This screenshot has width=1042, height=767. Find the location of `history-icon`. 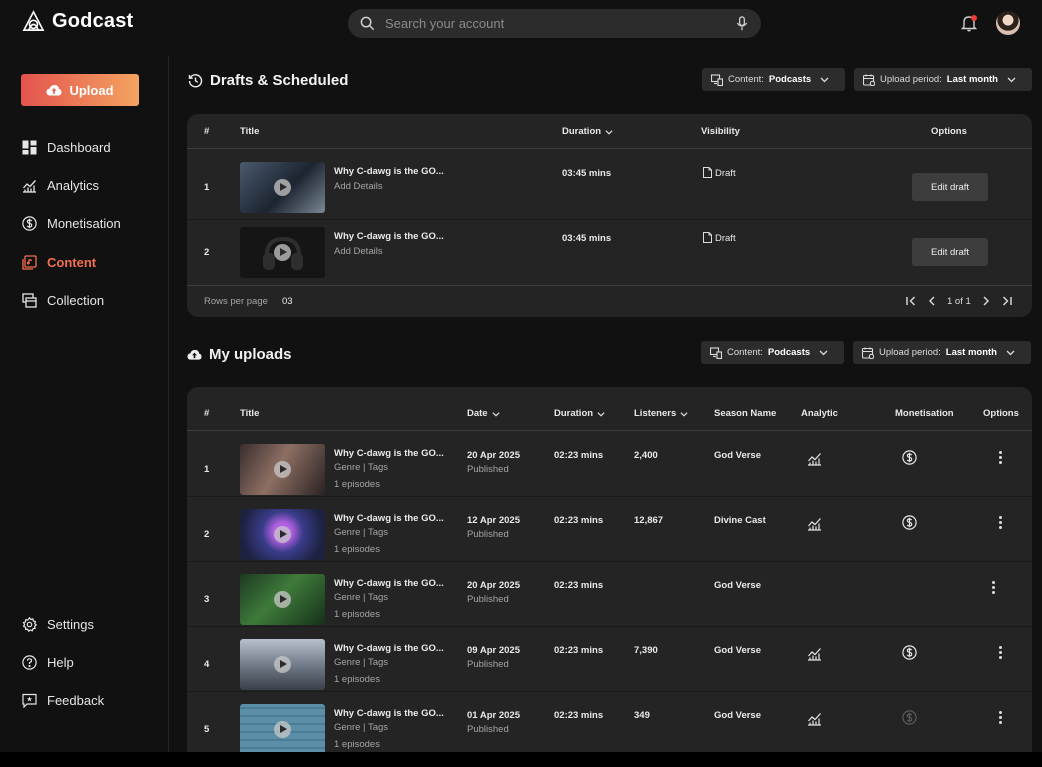

history-icon is located at coordinates (195, 81).